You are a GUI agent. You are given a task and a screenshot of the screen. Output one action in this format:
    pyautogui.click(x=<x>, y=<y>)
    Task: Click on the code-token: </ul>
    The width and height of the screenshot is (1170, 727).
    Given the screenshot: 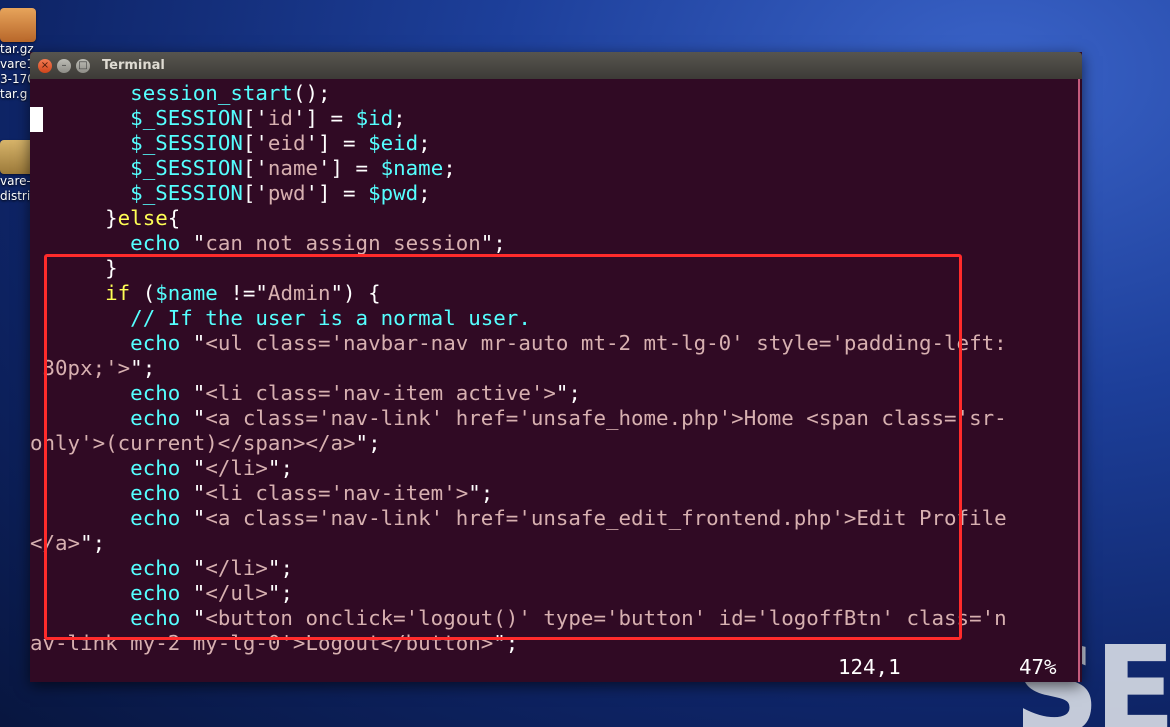 What is the action you would take?
    pyautogui.click(x=236, y=593)
    